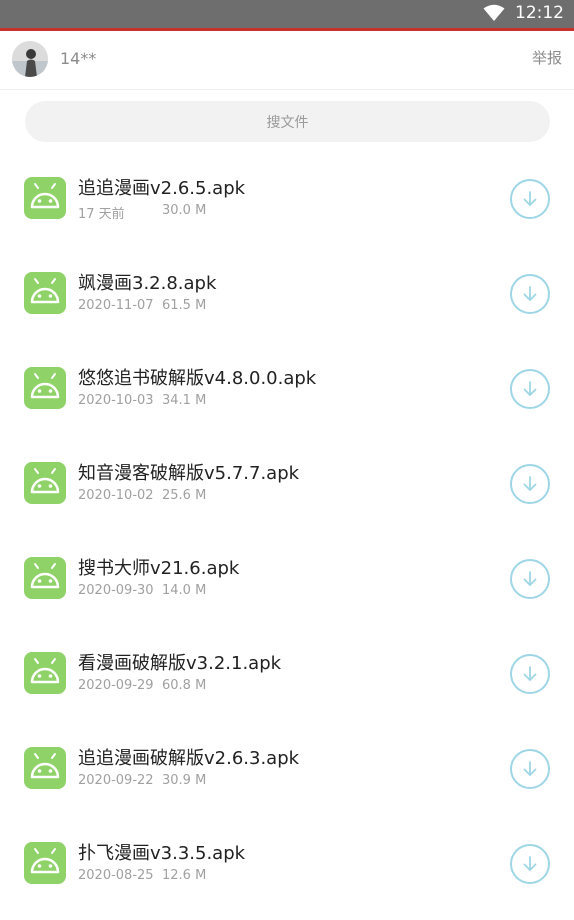  What do you see at coordinates (162, 853) in the screenshot?
I see `file-name: 扑飞漫画v3.3.5.apk` at bounding box center [162, 853].